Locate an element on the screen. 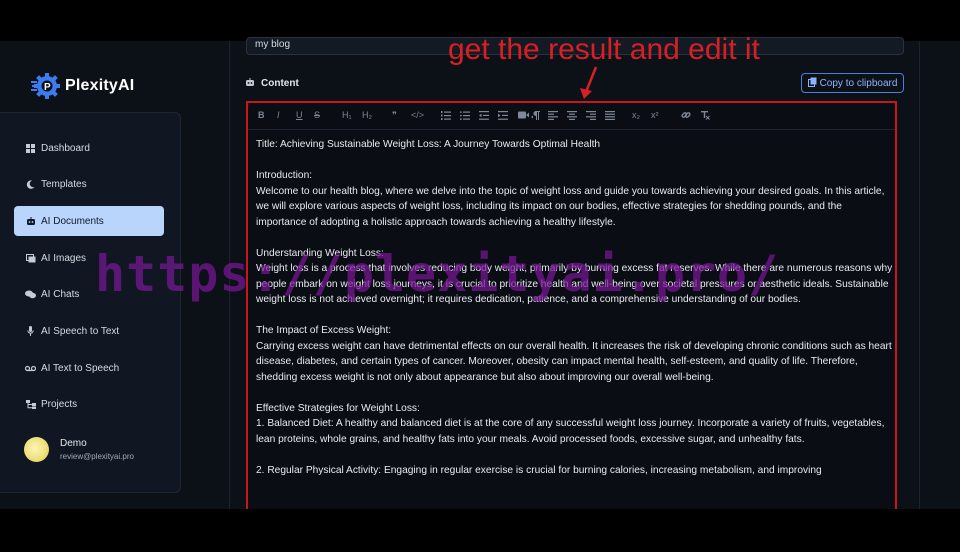 This screenshot has width=960, height=552. heading1-button: H₁ is located at coordinates (347, 115).